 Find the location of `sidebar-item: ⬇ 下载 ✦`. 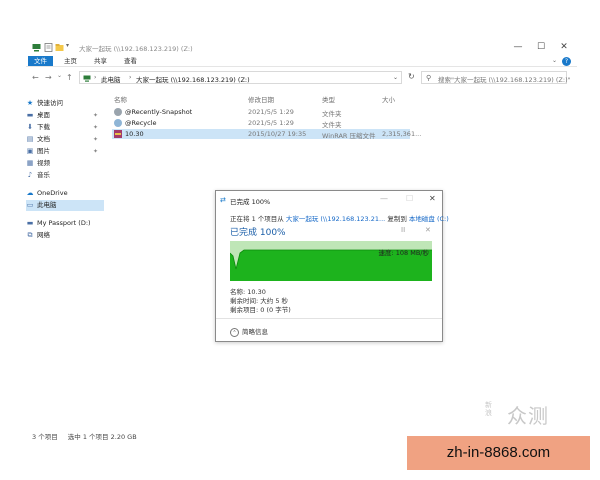

sidebar-item: ⬇ 下载 ✦ is located at coordinates (65, 127).